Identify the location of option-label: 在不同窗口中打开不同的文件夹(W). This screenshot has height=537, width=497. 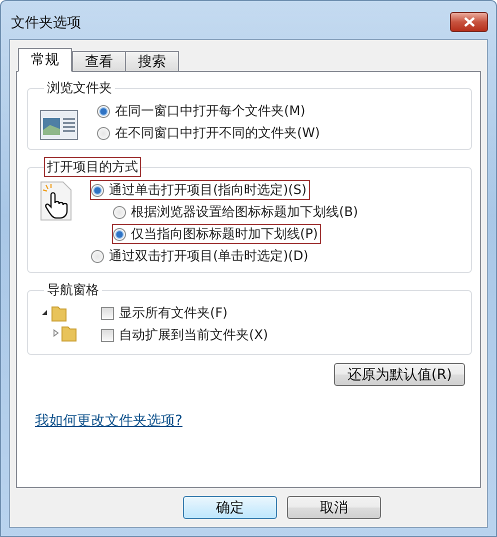
(217, 133).